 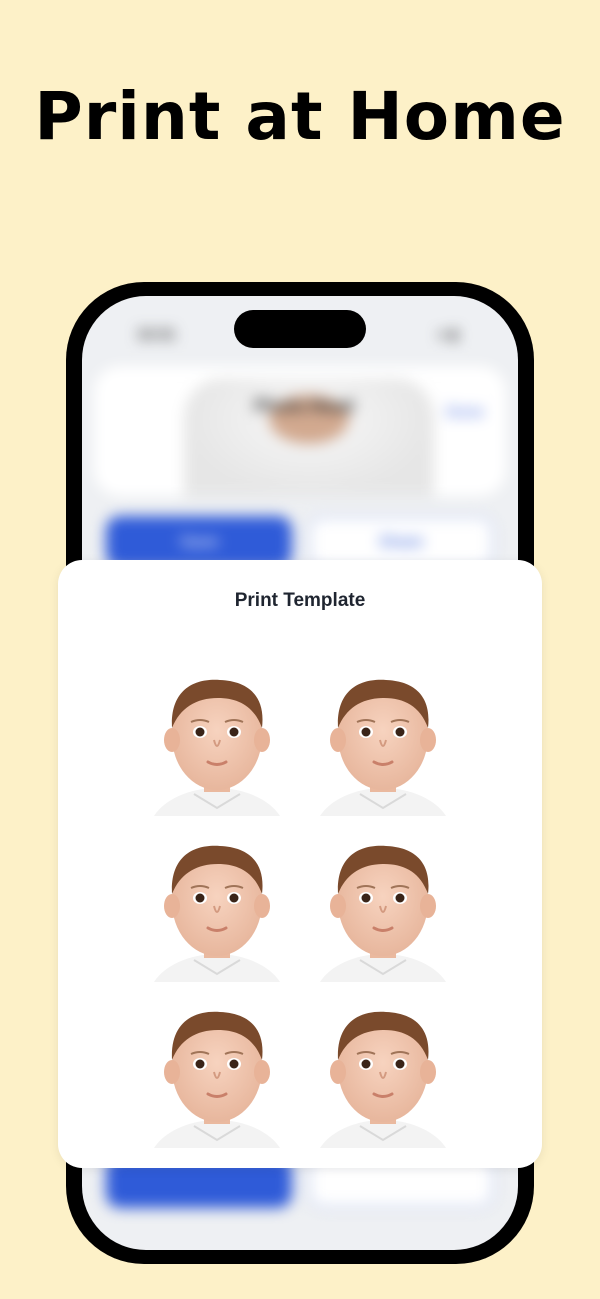 I want to click on dynamic-island, so click(x=300, y=329).